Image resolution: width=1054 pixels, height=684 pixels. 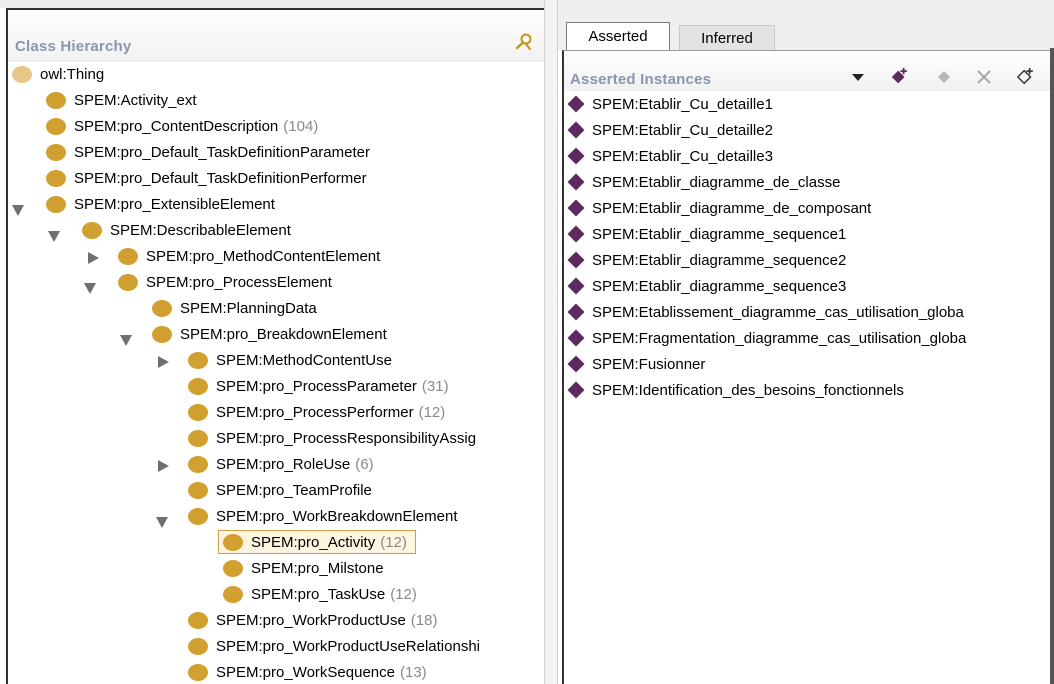 What do you see at coordinates (283, 464) in the screenshot?
I see `tree-node-label: SPEM:pro_RoleUse` at bounding box center [283, 464].